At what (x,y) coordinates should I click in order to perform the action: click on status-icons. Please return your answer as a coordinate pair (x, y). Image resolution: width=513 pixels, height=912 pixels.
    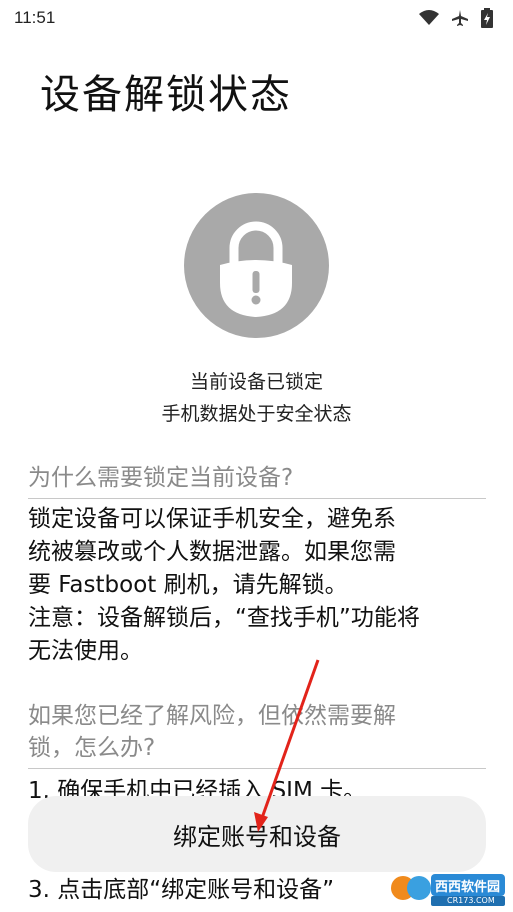
    Looking at the image, I should click on (456, 18).